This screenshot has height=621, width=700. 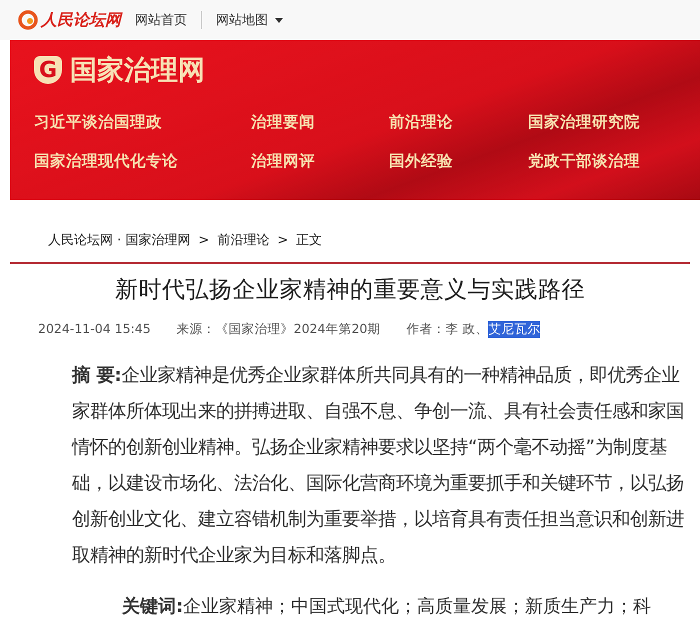 What do you see at coordinates (278, 329) in the screenshot?
I see `article-source: 来源：《国家治理》2024年第20期` at bounding box center [278, 329].